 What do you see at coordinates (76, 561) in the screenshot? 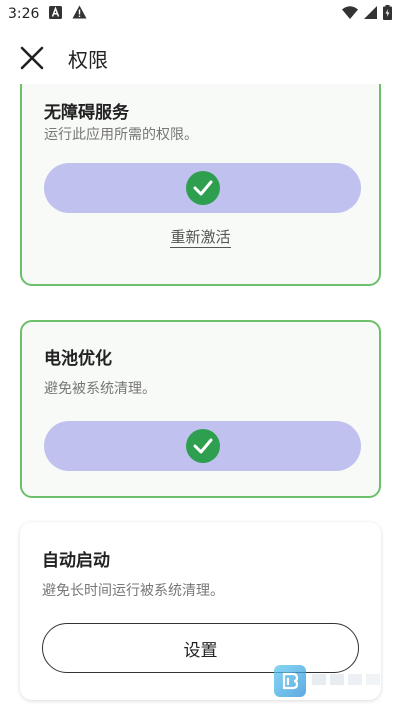
I see `autostart-title: 自动启动` at bounding box center [76, 561].